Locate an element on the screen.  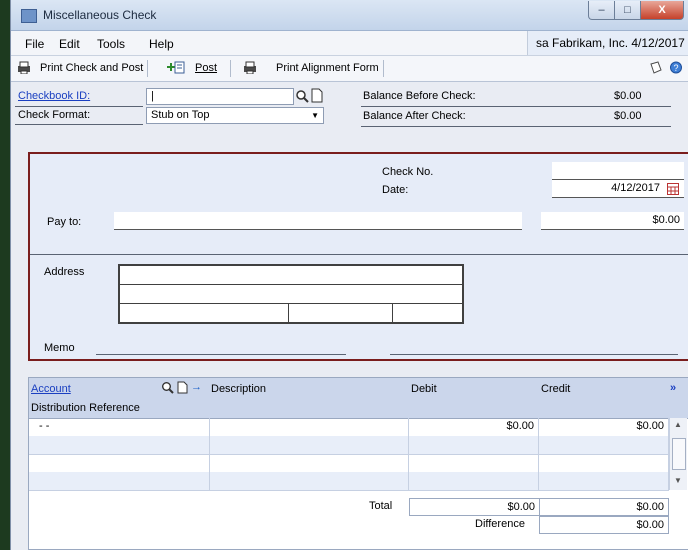
table-row: - - $0.00 $0.00 is located at coordinates (349, 427).